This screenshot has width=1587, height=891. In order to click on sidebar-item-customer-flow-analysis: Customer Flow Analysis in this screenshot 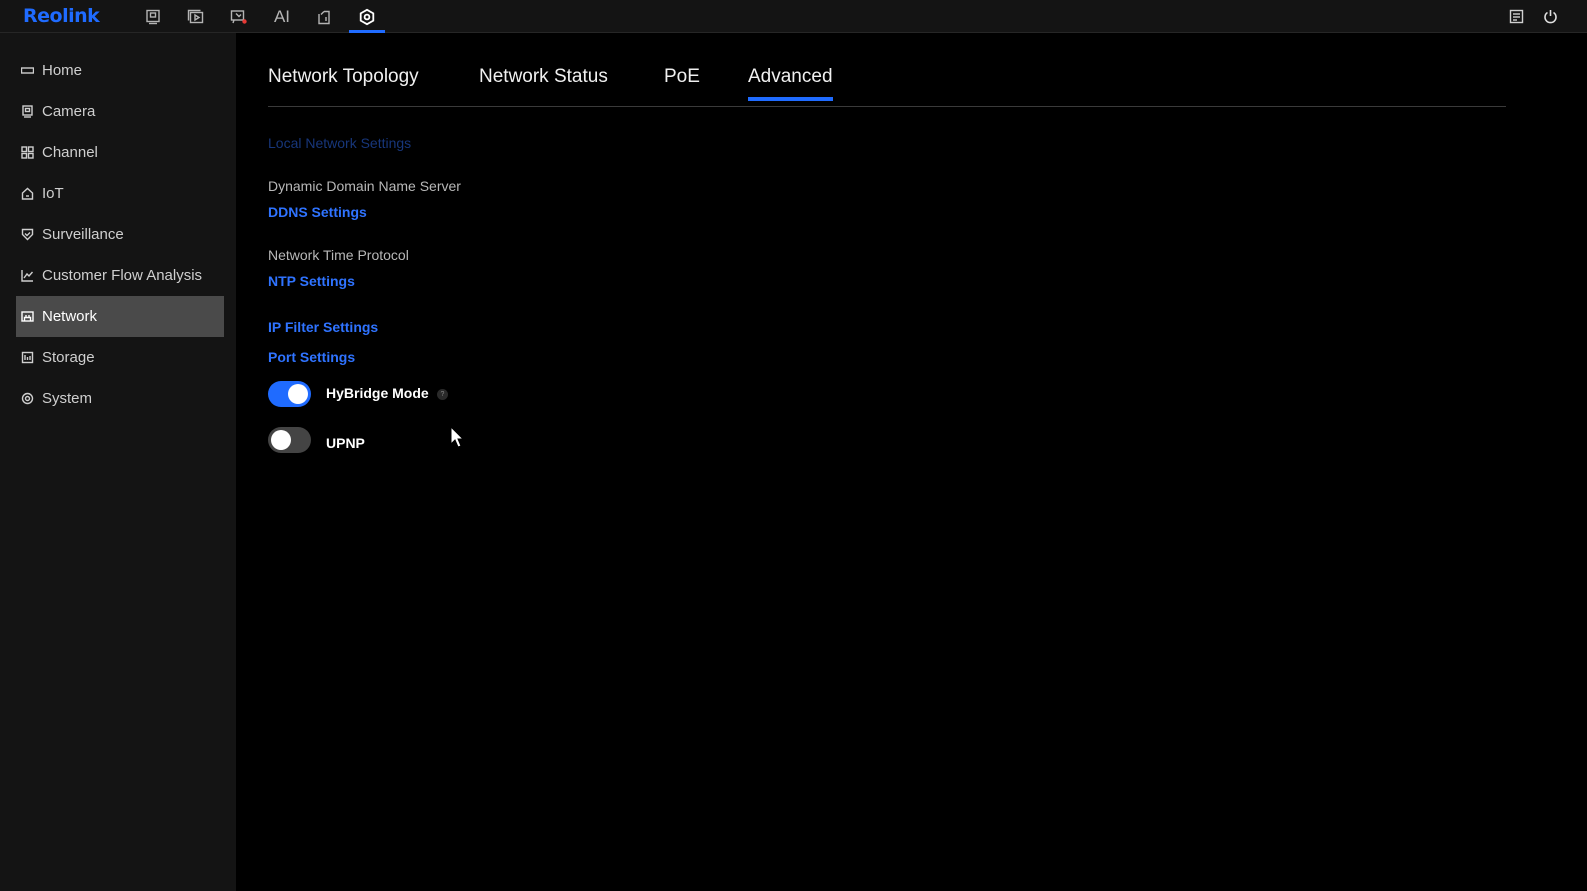, I will do `click(120, 275)`.